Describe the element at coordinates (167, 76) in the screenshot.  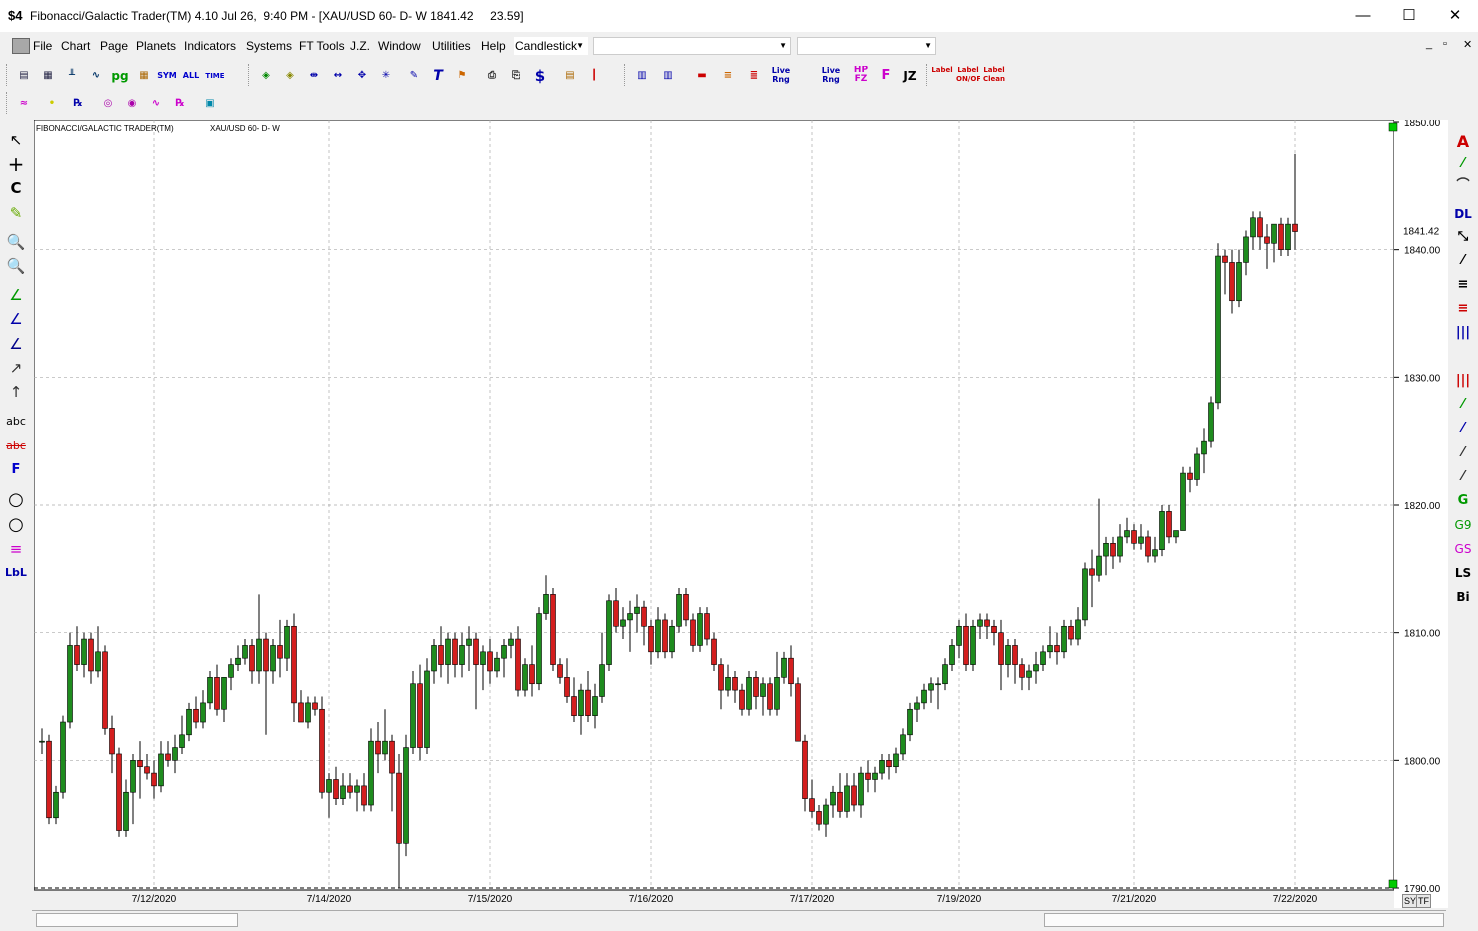
I see `symbol-icon: SYM` at that location.